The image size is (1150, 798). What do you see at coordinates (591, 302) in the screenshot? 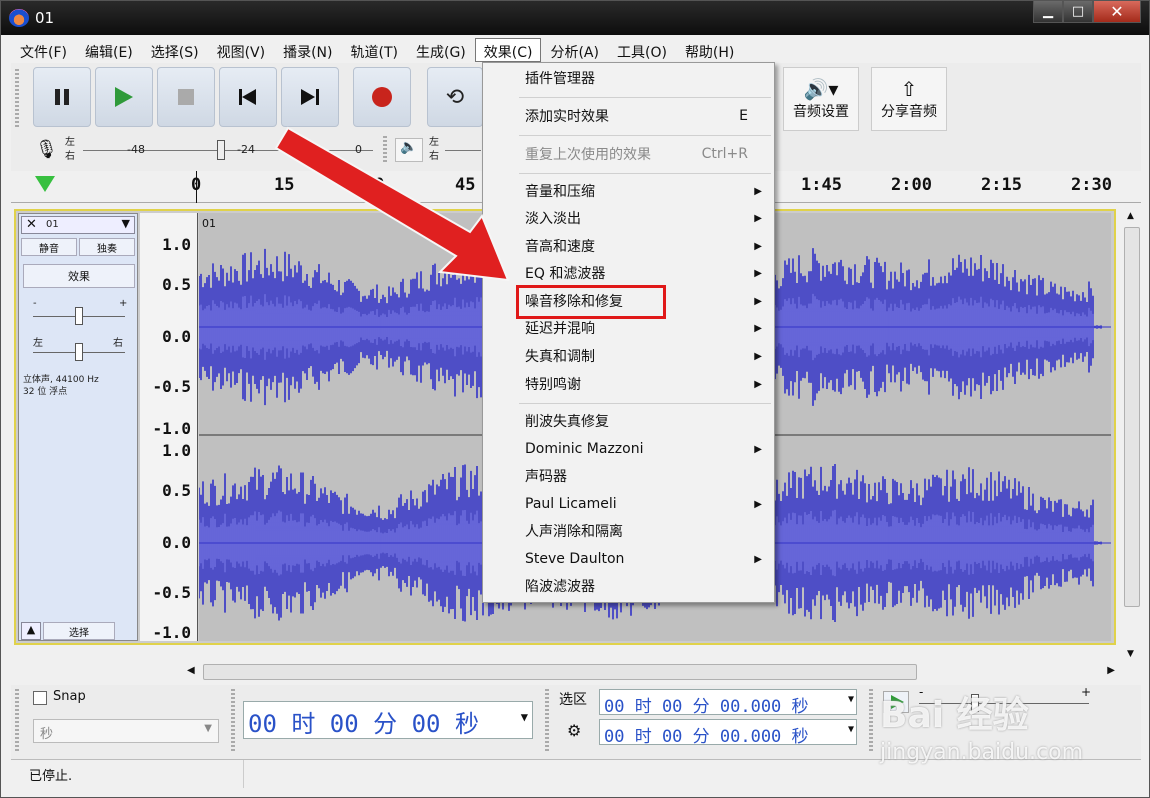
I see `annotation-highlight-box` at bounding box center [591, 302].